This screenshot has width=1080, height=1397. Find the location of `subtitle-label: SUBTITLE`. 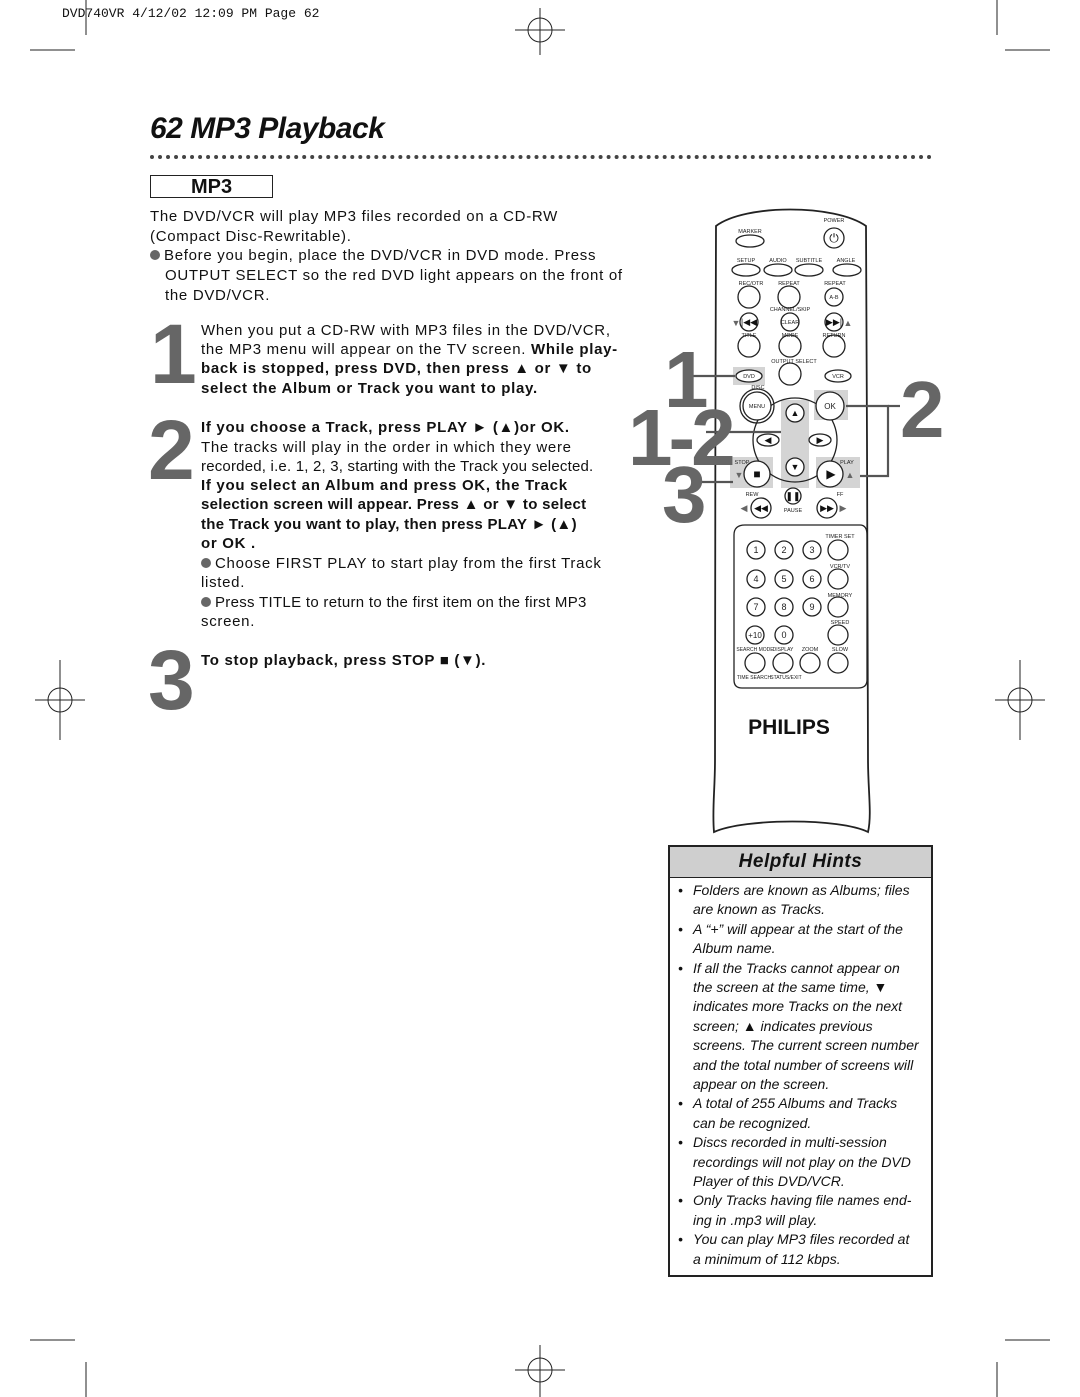

subtitle-label: SUBTITLE is located at coordinates (809, 261).